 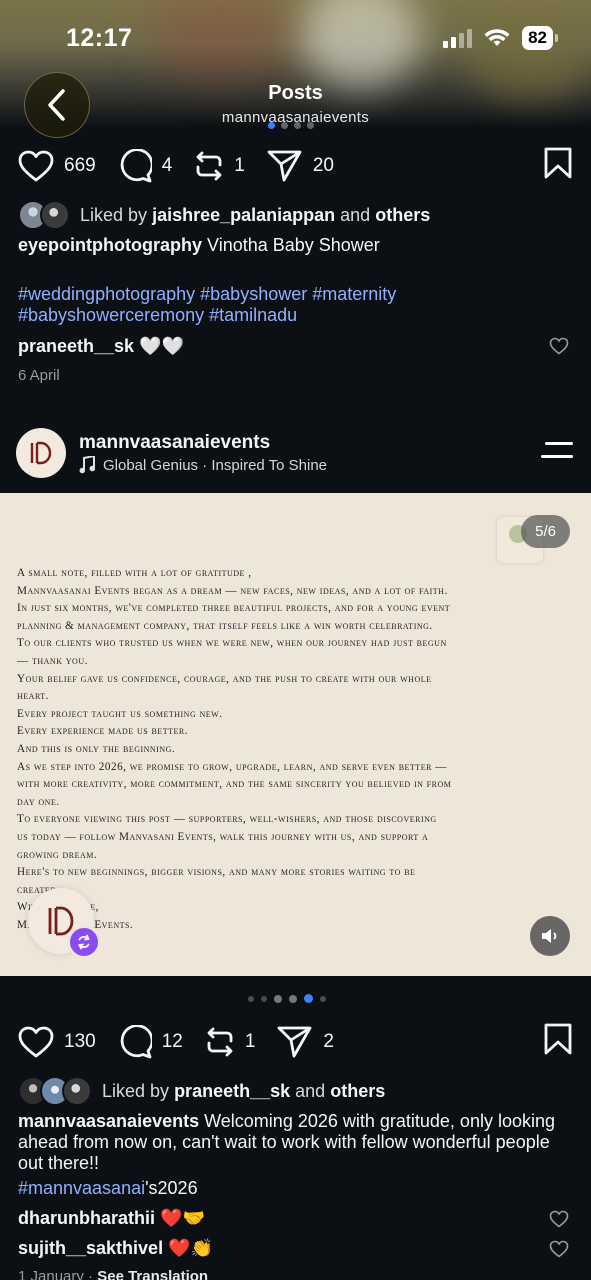 What do you see at coordinates (171, 1188) in the screenshot?
I see `caption-hashtag-suffix: 's2026` at bounding box center [171, 1188].